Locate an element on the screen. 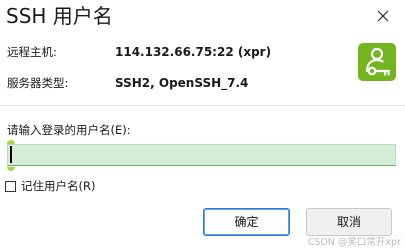  dialog-title: SSH 用户名 is located at coordinates (59, 16).